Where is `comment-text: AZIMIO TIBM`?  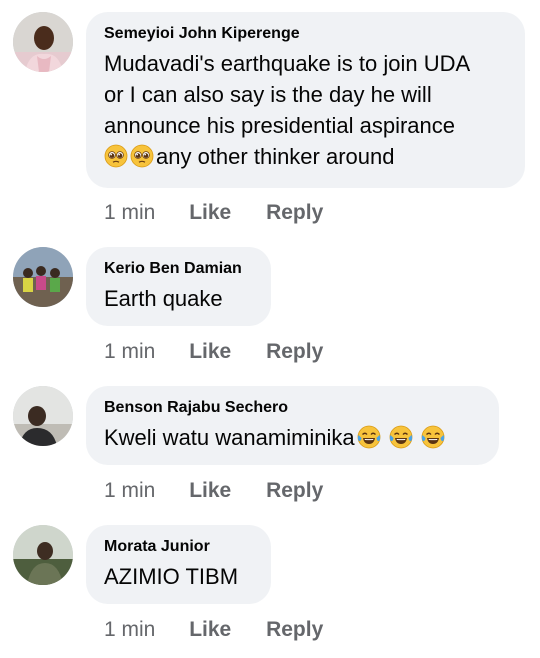 comment-text: AZIMIO TIBM is located at coordinates (171, 576).